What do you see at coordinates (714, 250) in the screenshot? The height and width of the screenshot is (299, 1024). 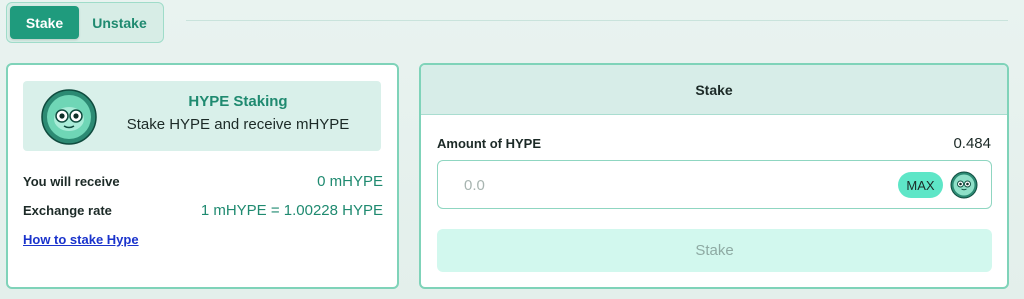 I see `stake-submit-button: Stake` at bounding box center [714, 250].